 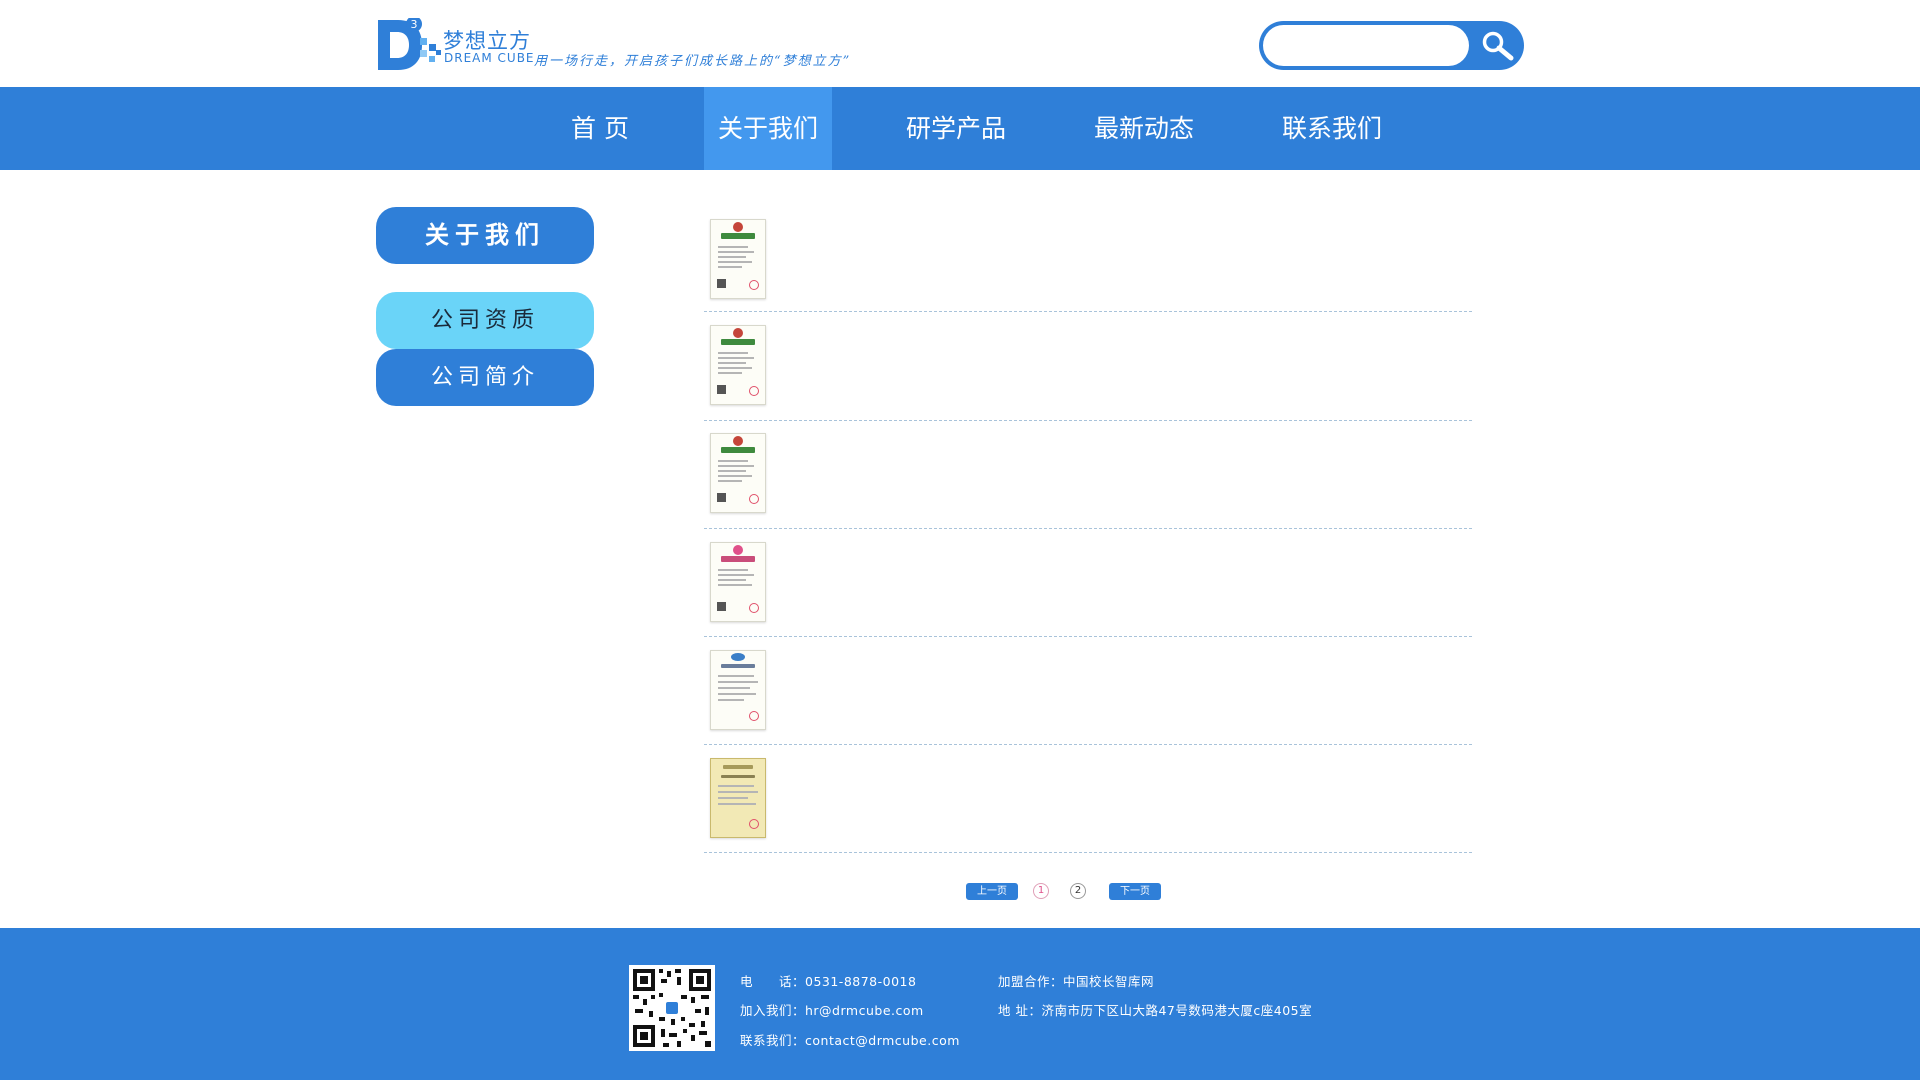 I want to click on main-nav: 首 页 关于我们 研学产品 最新动态 联系我们, so click(x=960, y=128).